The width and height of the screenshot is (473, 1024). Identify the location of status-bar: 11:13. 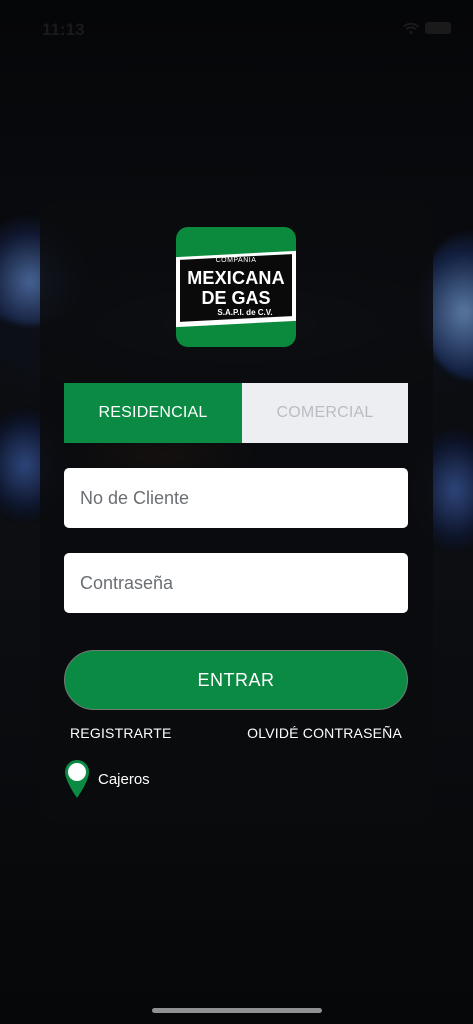
(236, 30).